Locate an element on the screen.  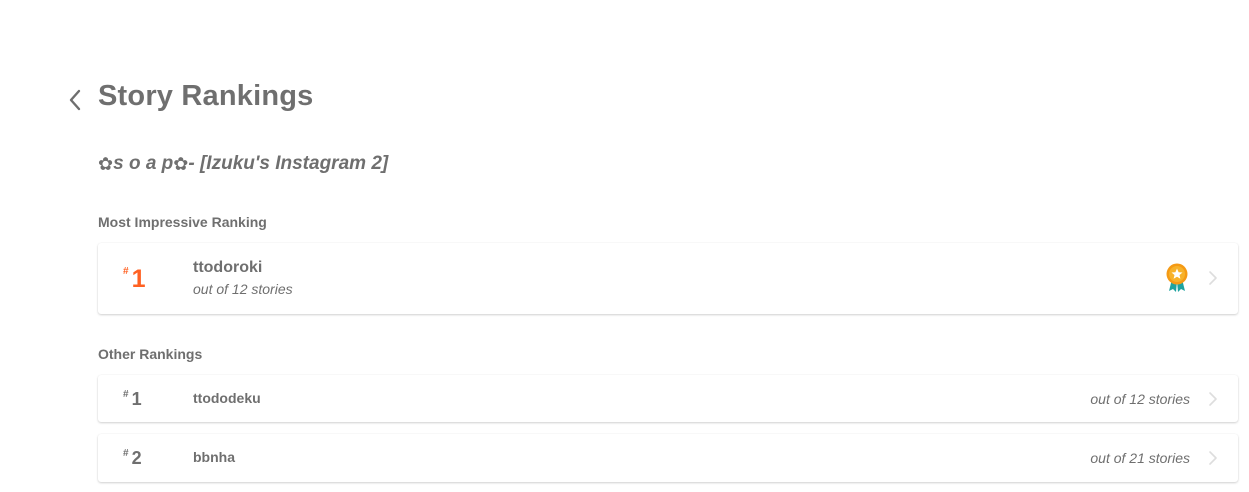
ranking-row: # 2 bbnha out of 21 stories is located at coordinates (668, 458).